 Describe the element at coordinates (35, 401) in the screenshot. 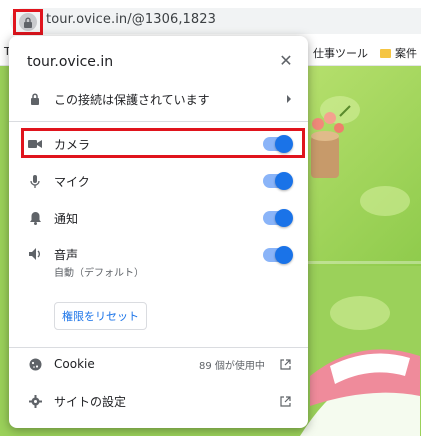

I see `gear-icon` at that location.